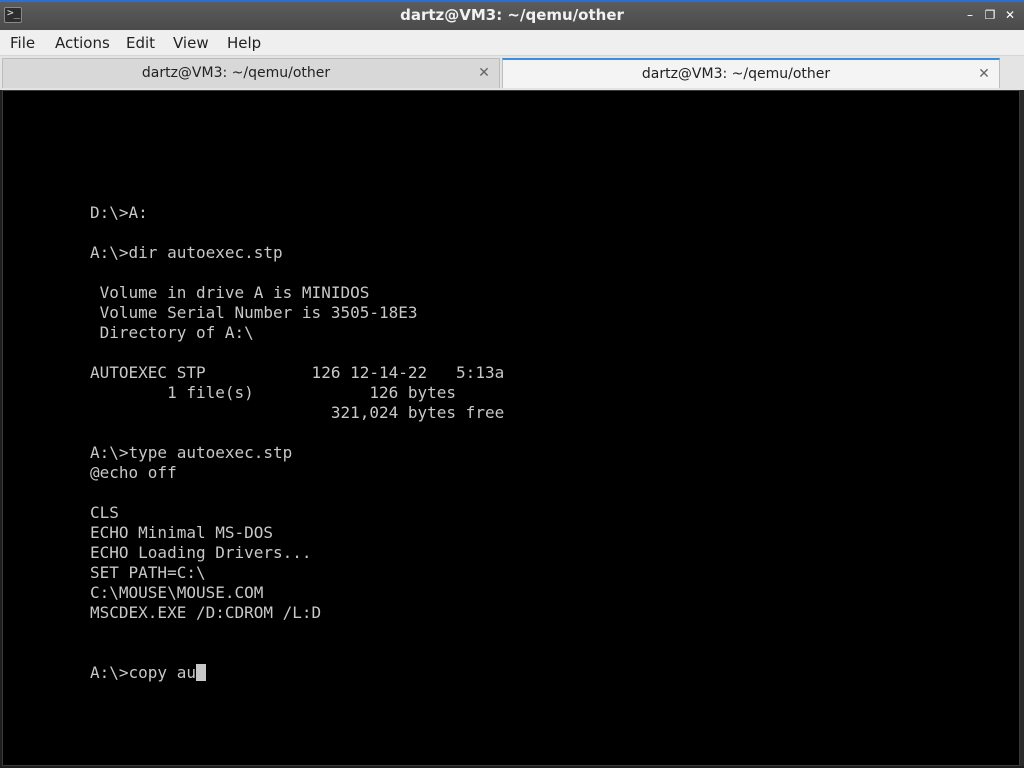 The width and height of the screenshot is (1024, 768). Describe the element at coordinates (182, 532) in the screenshot. I see `terminal-line: ECHO Minimal MS-DOS` at that location.